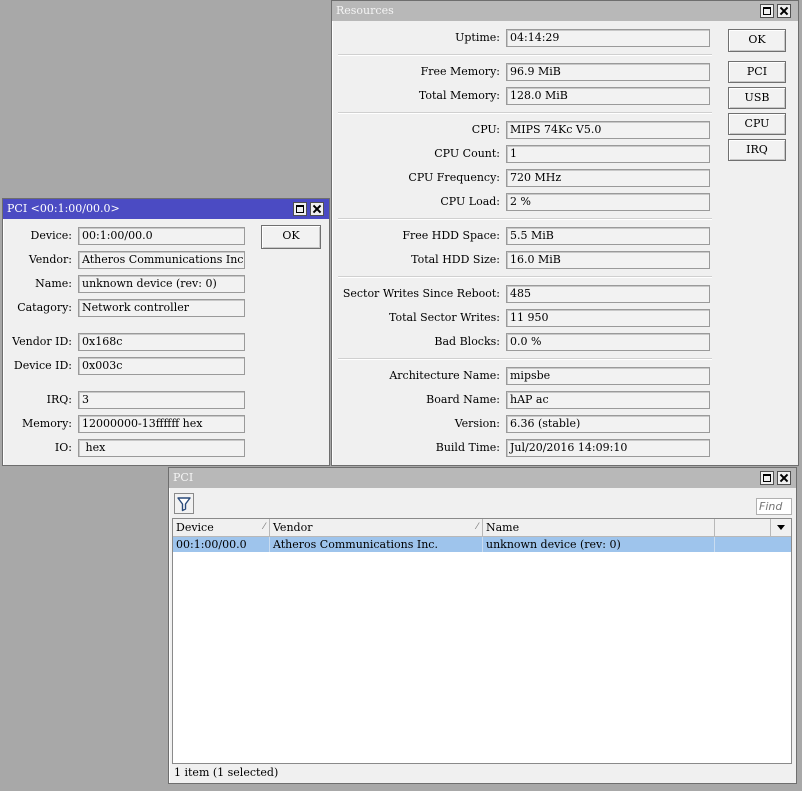 The width and height of the screenshot is (802, 791). I want to click on total-memory-row: Total Memory: 128.0 MiB, so click(521, 96).